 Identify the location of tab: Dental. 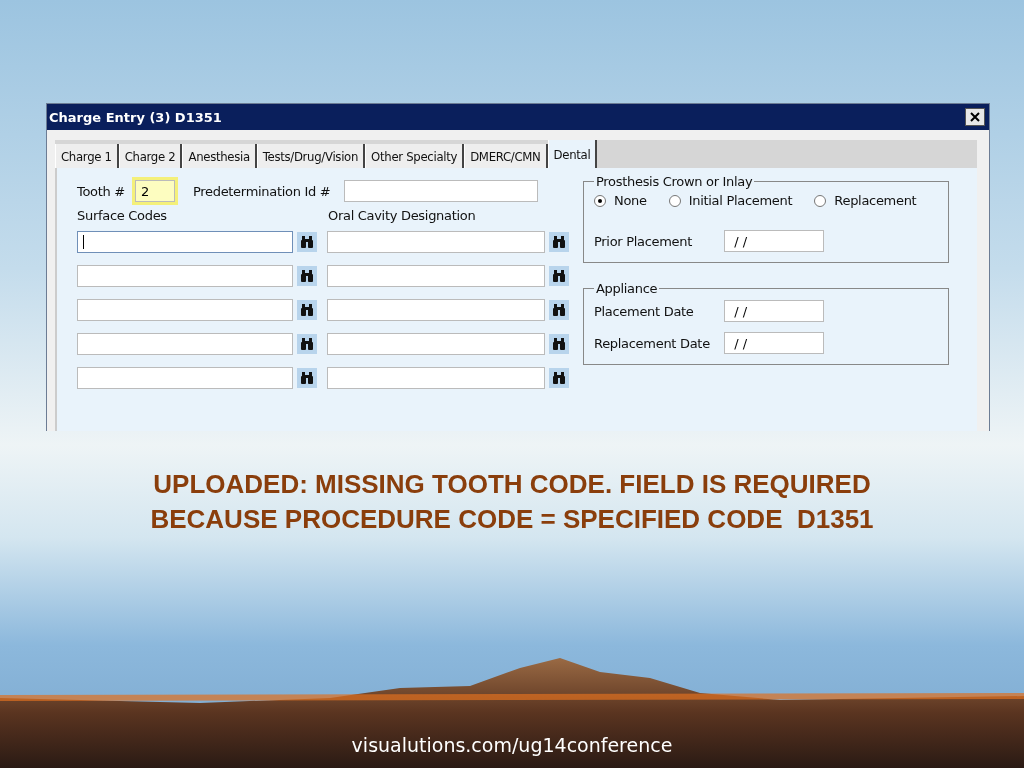
(572, 154).